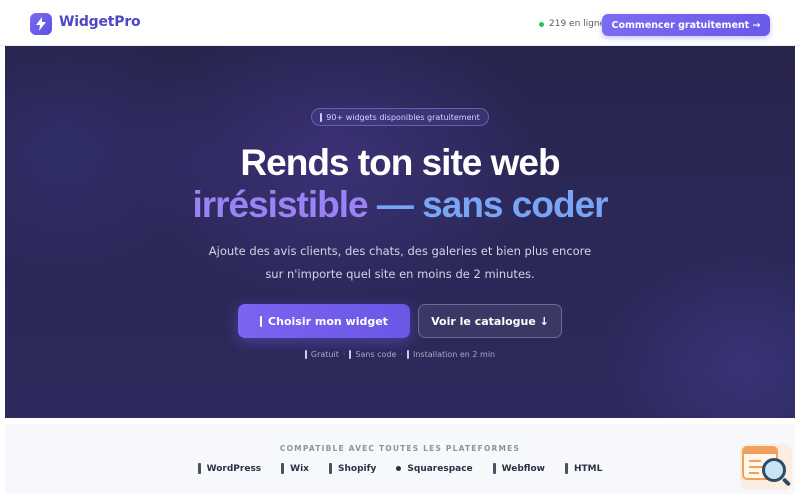 The height and width of the screenshot is (500, 800). I want to click on choose-widget-button: Choisir mon widget, so click(324, 321).